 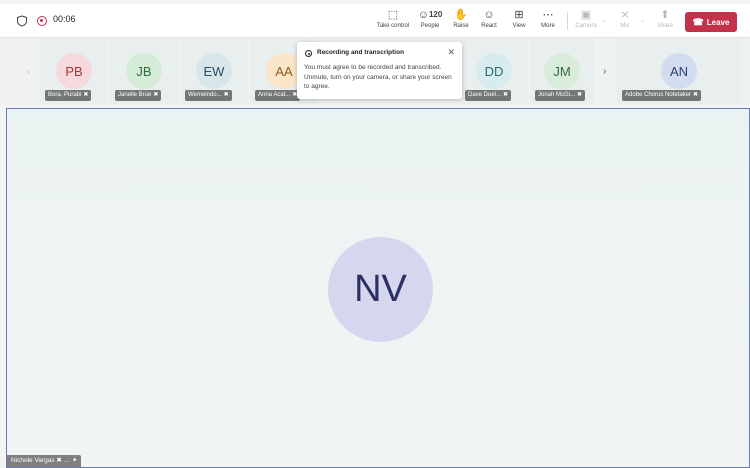 What do you see at coordinates (461, 26) in the screenshot?
I see `raise-label: Raise` at bounding box center [461, 26].